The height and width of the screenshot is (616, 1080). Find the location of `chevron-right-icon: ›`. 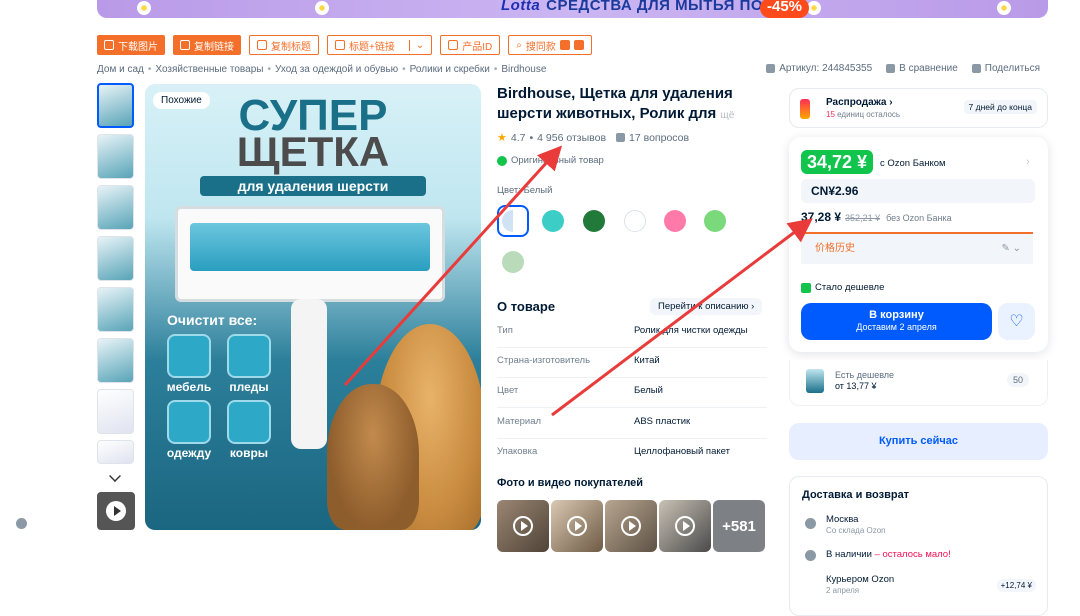

chevron-right-icon: › is located at coordinates (1028, 162).